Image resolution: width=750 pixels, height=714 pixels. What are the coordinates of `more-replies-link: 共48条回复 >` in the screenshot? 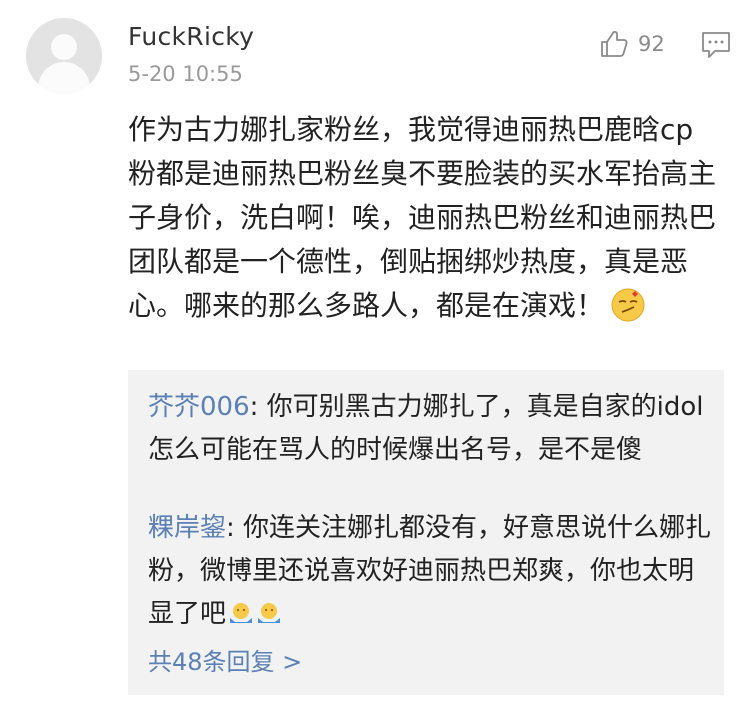 It's located at (225, 659).